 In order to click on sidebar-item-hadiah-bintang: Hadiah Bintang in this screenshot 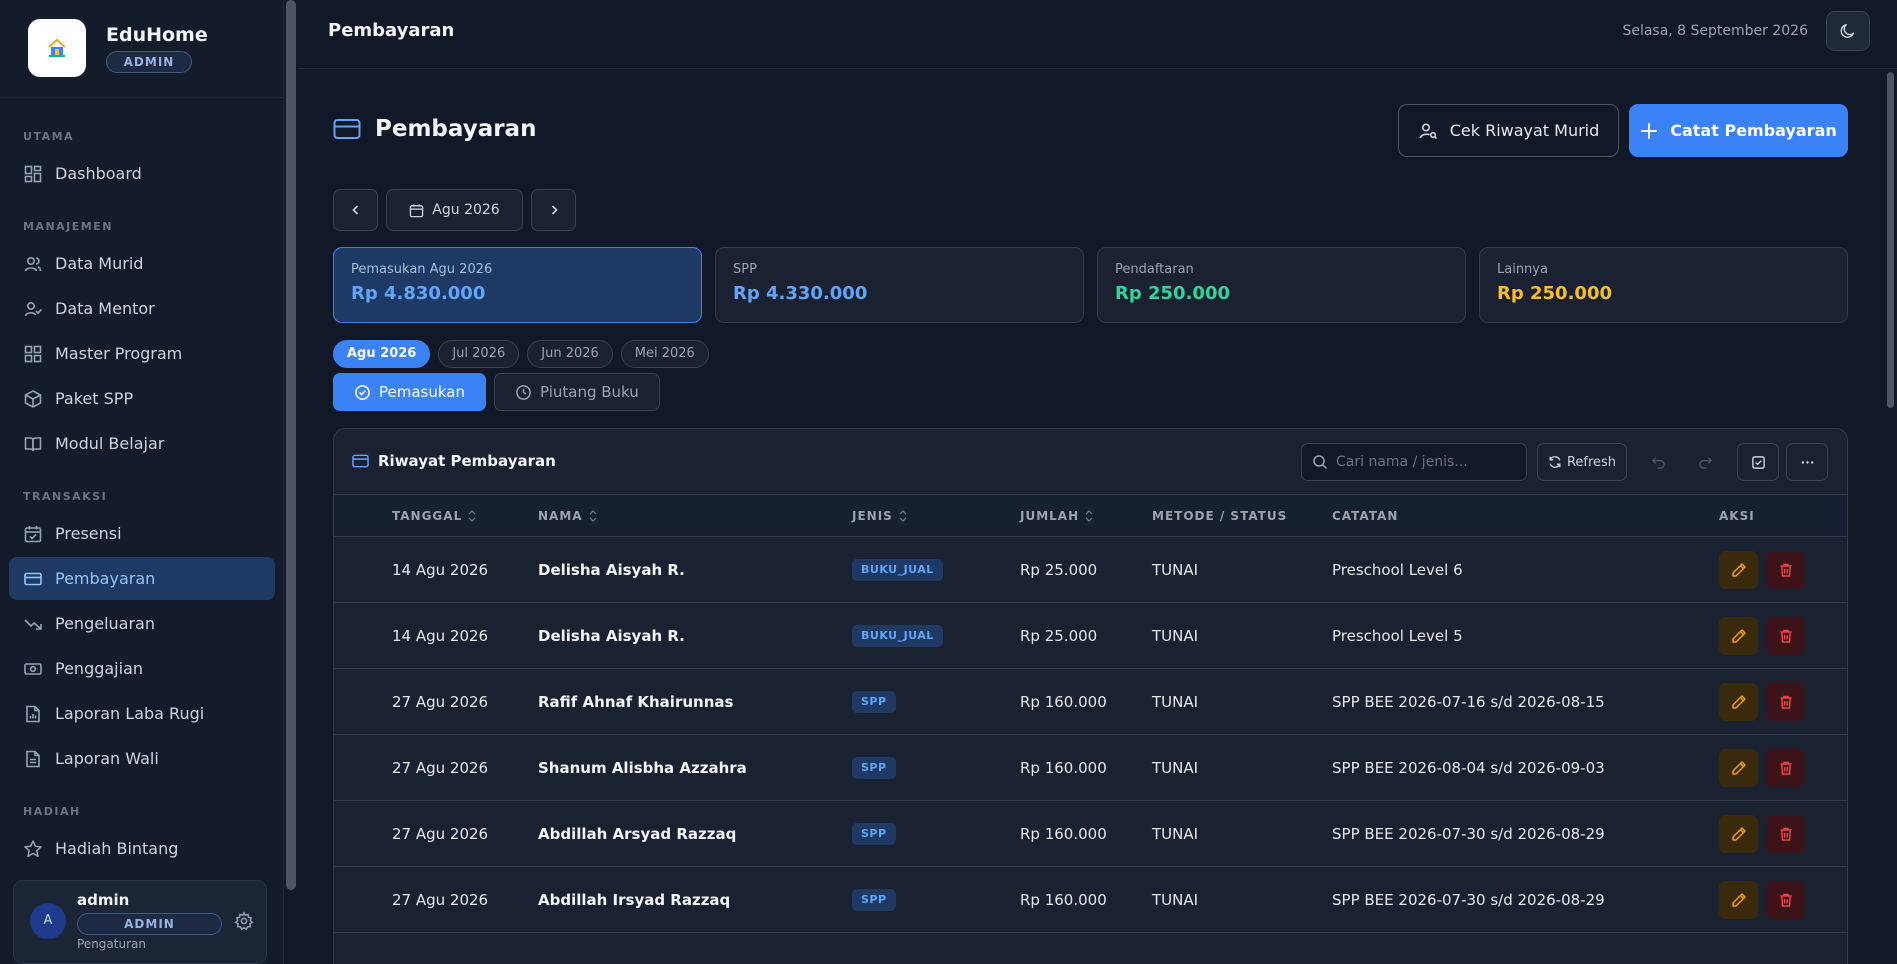, I will do `click(142, 848)`.